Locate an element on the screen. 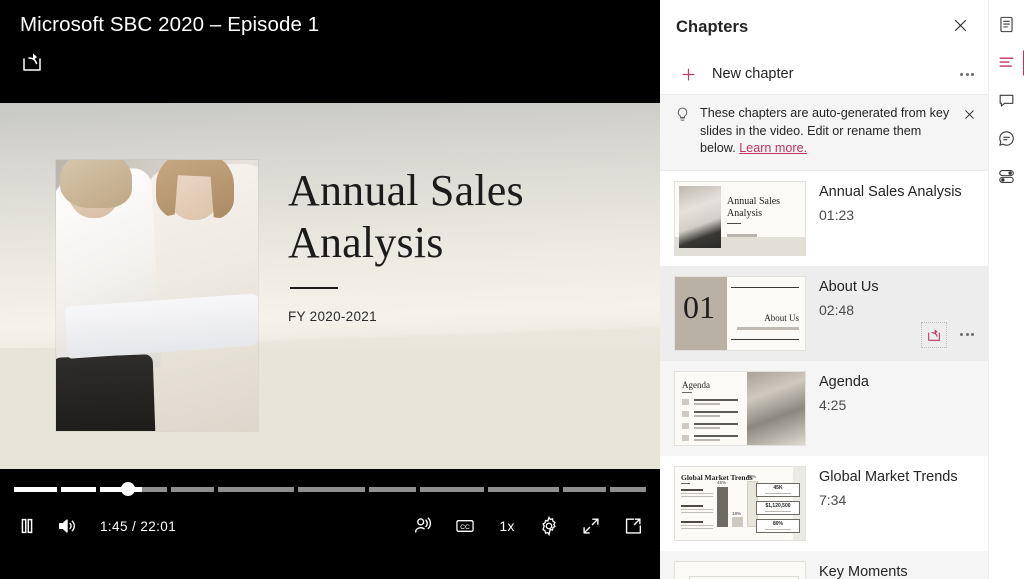 The image size is (1024, 579). transcript-icon is located at coordinates (1006, 24).